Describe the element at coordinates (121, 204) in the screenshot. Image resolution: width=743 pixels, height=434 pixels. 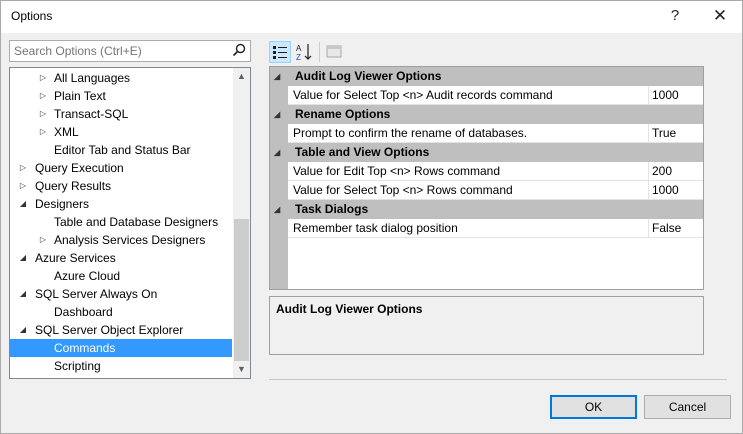
I see `tree-item: ◢ Designers` at that location.